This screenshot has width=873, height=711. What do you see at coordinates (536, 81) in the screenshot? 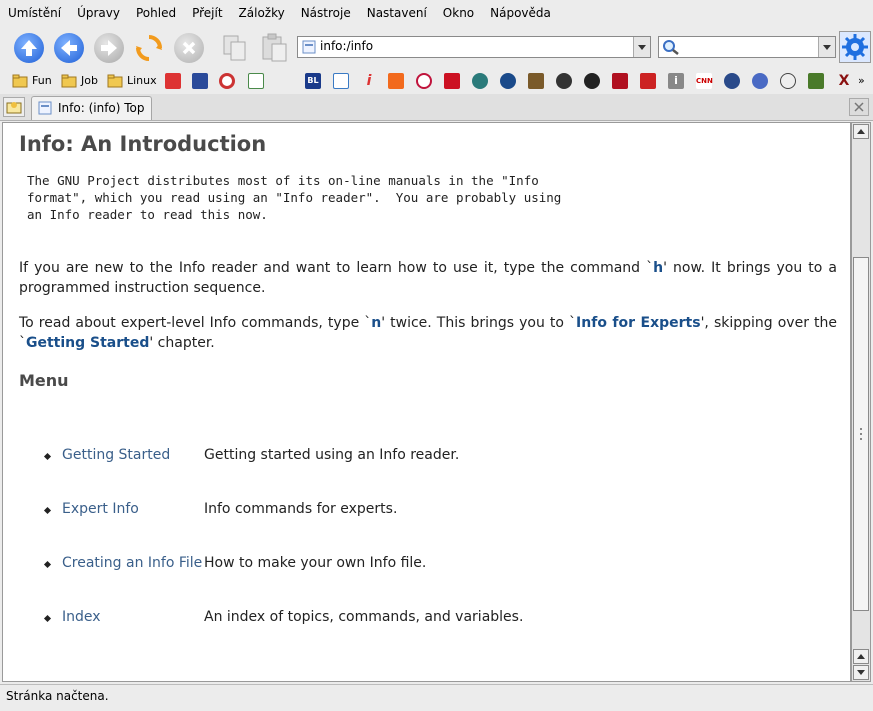
I see `bookmark-folder-brown-icon` at bounding box center [536, 81].